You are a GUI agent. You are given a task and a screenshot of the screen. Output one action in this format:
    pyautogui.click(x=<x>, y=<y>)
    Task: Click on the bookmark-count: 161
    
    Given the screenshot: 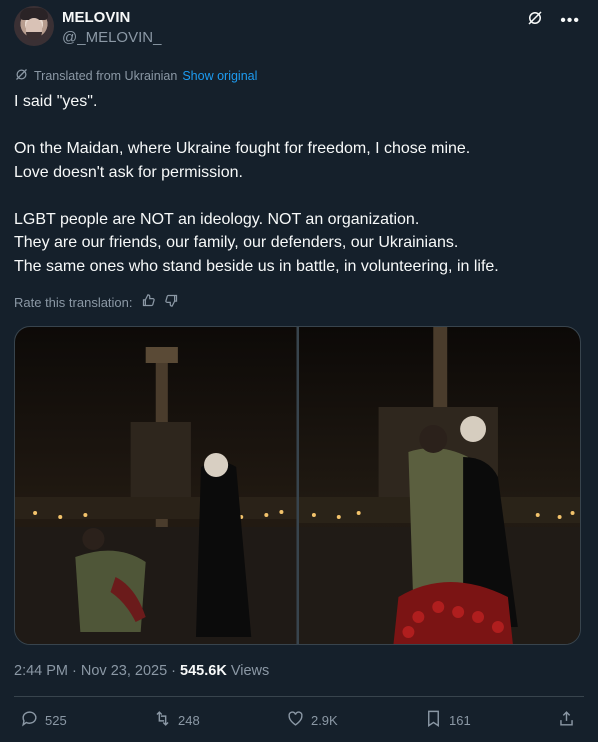 What is the action you would take?
    pyautogui.click(x=460, y=720)
    